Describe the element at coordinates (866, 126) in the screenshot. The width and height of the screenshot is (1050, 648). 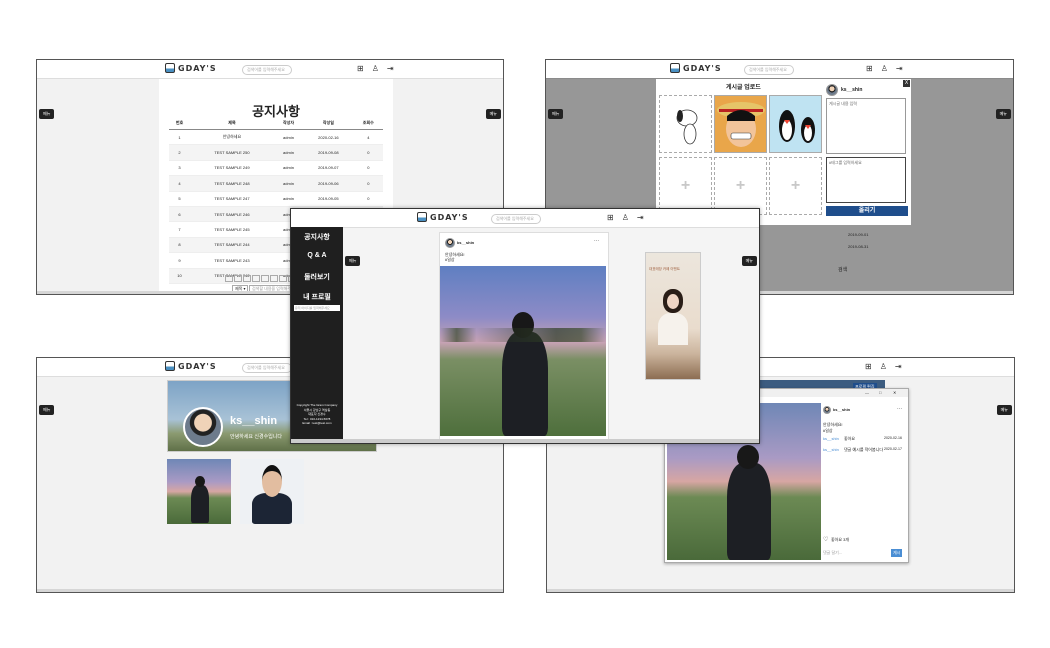
I see `content-textarea: 게시글 내용 입력` at that location.